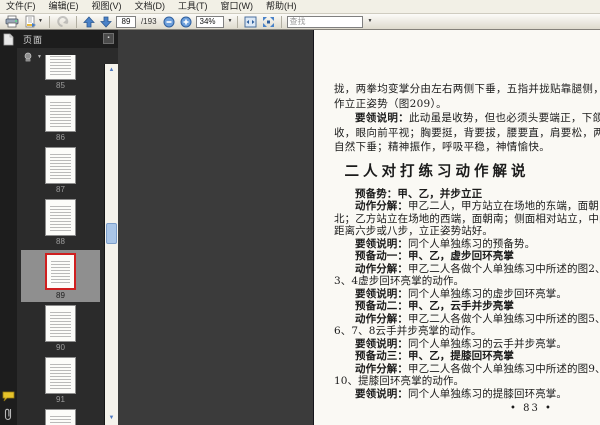 The image size is (600, 425). Describe the element at coordinates (60, 295) in the screenshot. I see `thumbnail-label: 89` at that location.